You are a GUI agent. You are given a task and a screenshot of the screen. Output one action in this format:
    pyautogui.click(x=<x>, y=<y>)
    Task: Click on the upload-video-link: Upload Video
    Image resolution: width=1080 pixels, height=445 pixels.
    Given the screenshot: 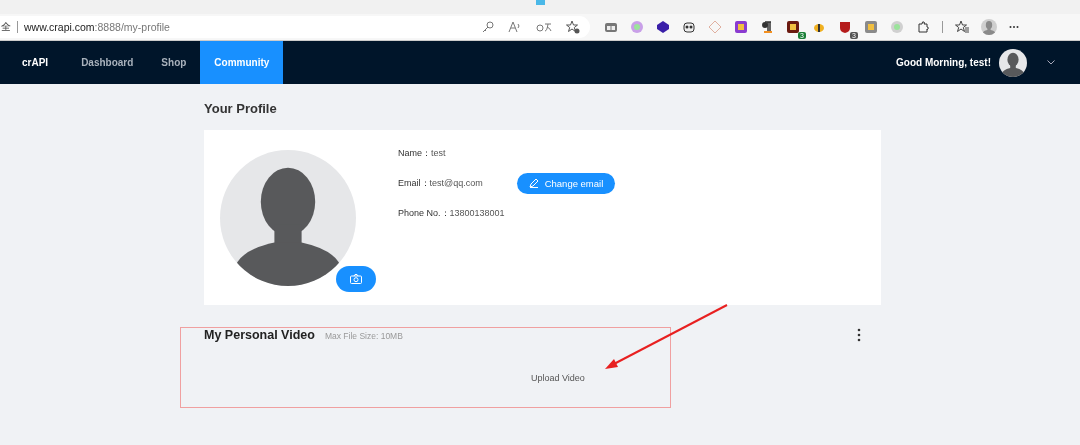 What is the action you would take?
    pyautogui.click(x=558, y=378)
    